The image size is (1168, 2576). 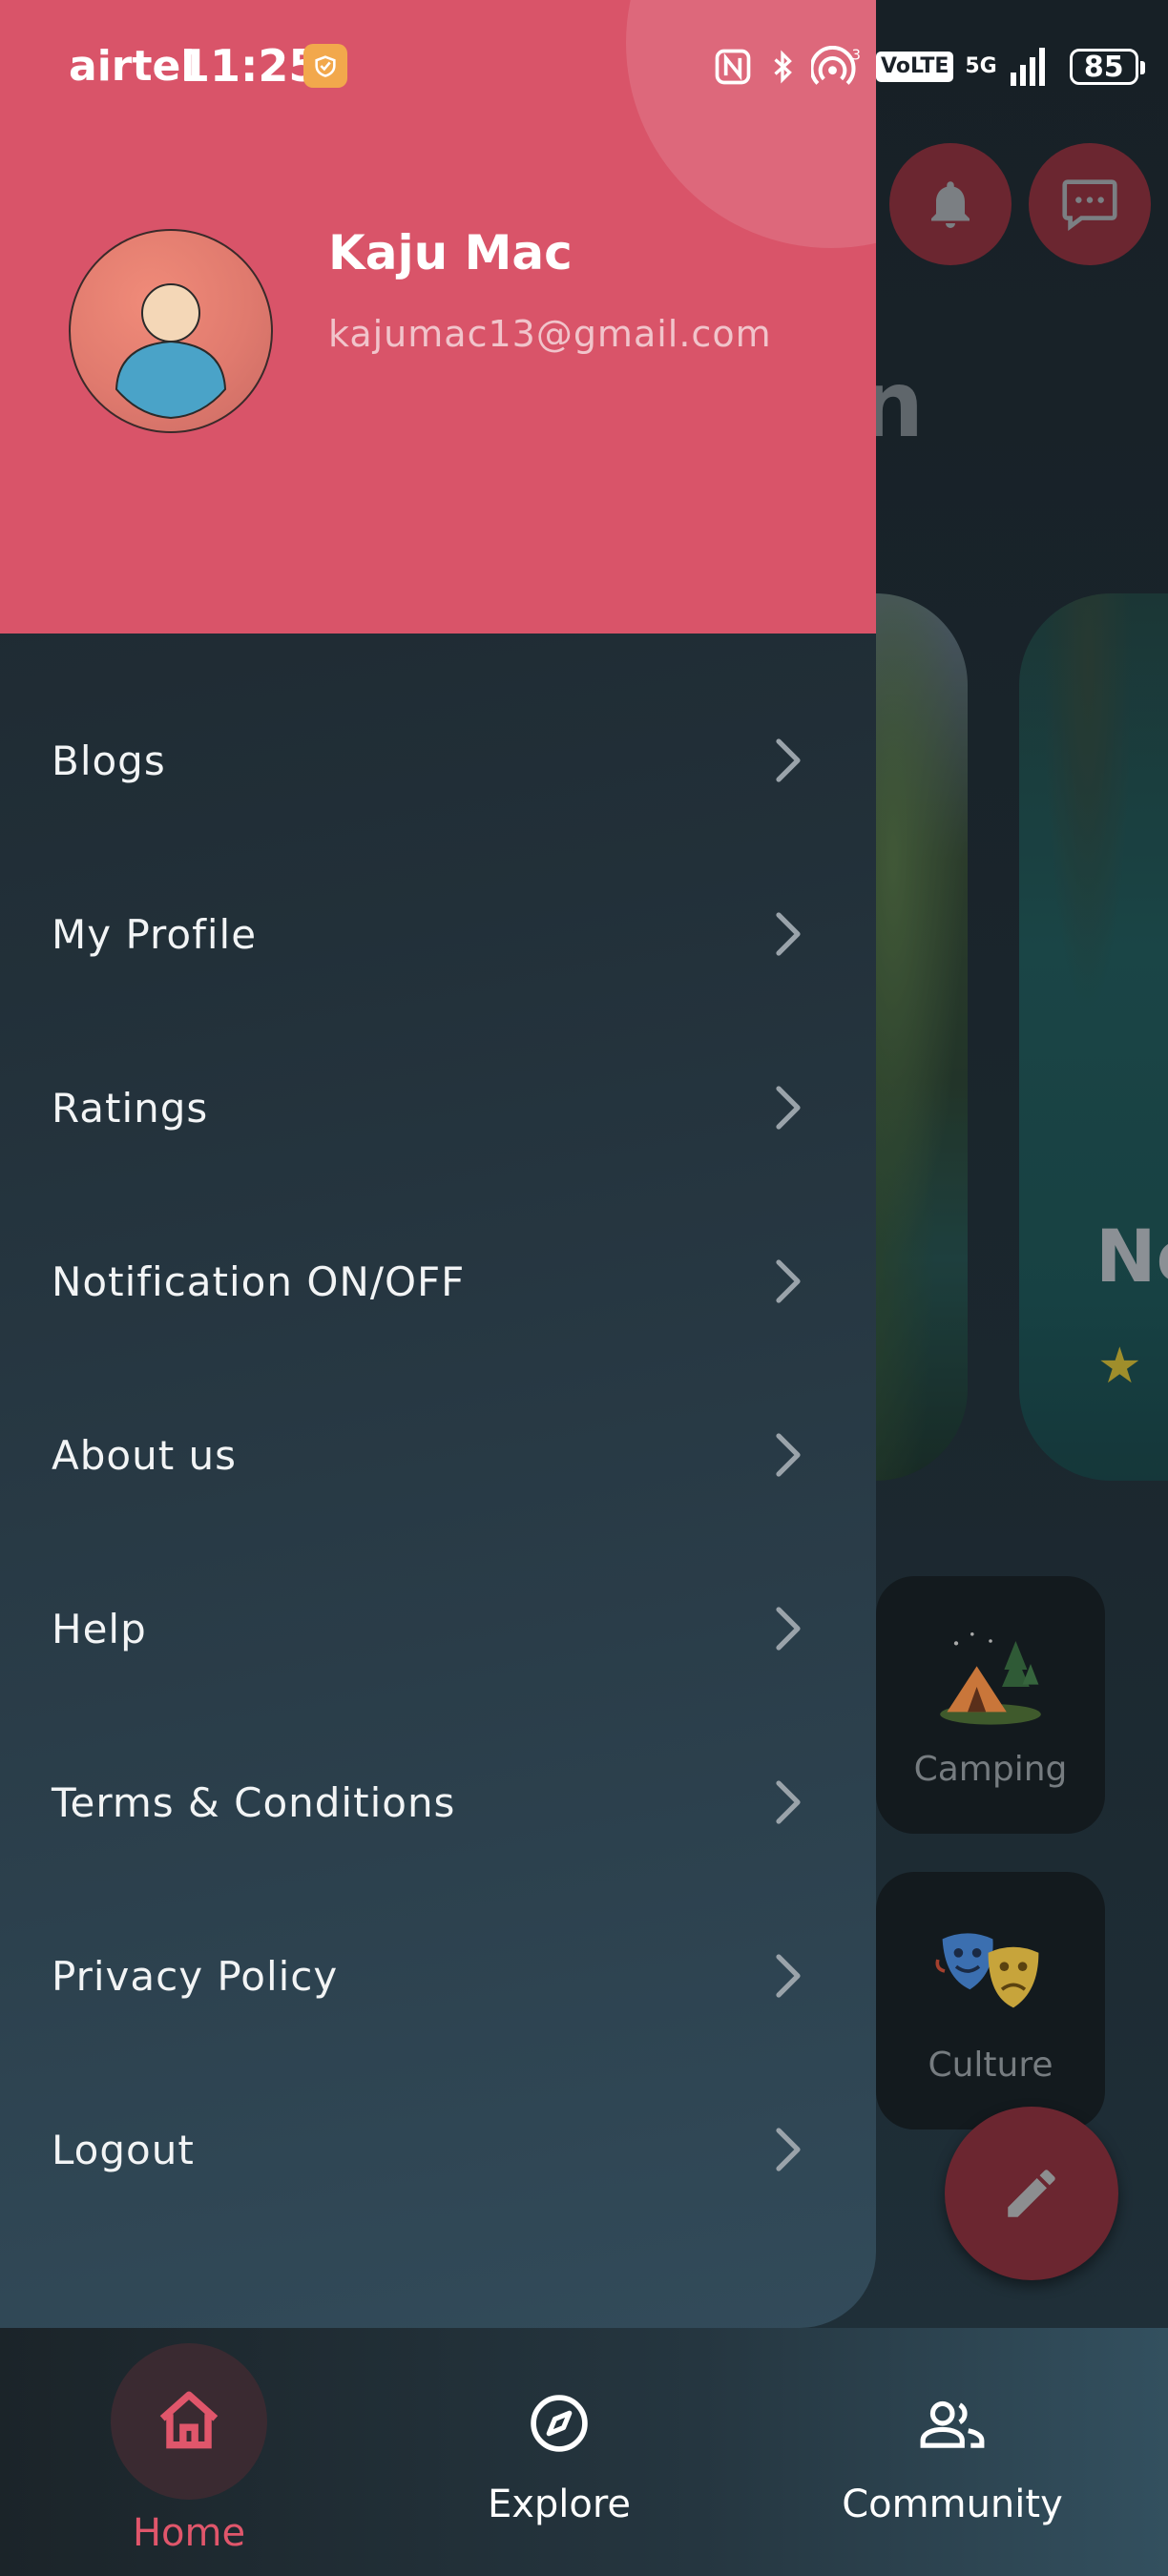 What do you see at coordinates (584, 67) in the screenshot?
I see `status-bar: airtel 11:25 3 VoLTE 5G 85` at bounding box center [584, 67].